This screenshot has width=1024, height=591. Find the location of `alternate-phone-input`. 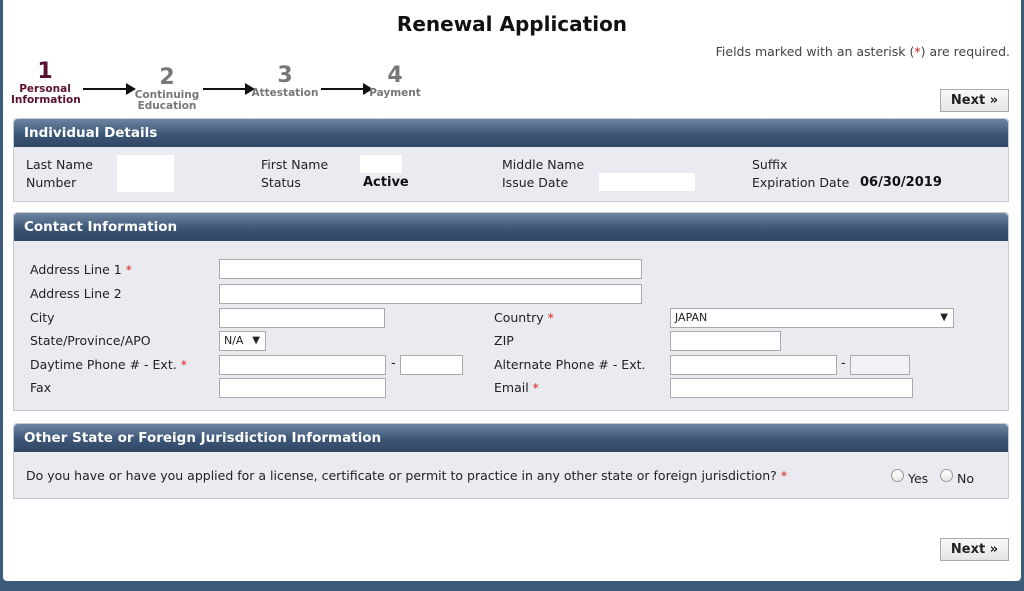

alternate-phone-input is located at coordinates (753, 365).